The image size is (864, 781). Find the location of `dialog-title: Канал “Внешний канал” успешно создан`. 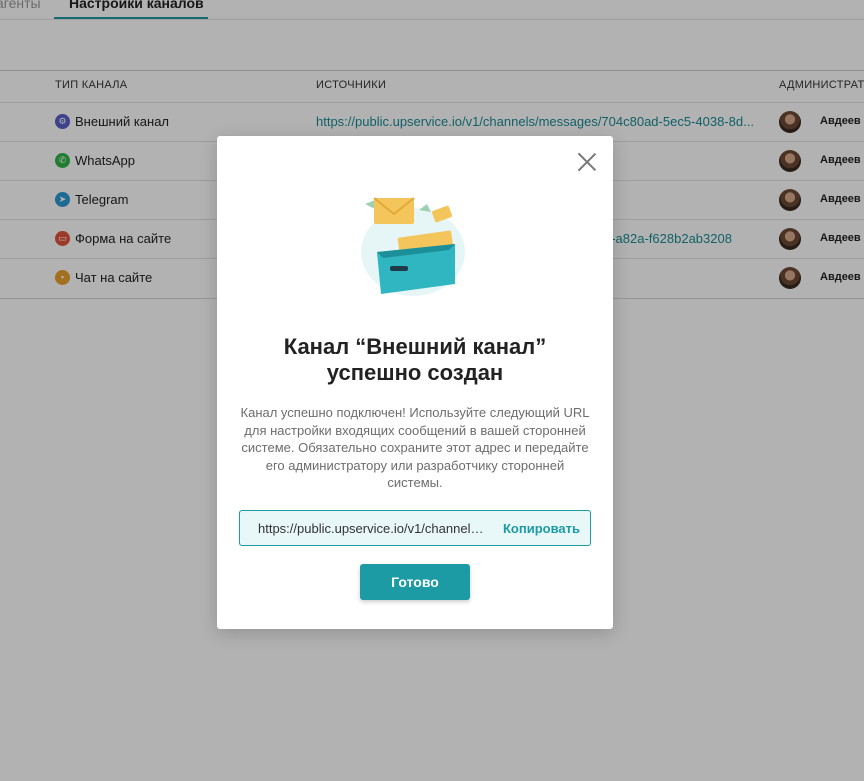

dialog-title: Канал “Внешний канал” успешно создан is located at coordinates (415, 359).